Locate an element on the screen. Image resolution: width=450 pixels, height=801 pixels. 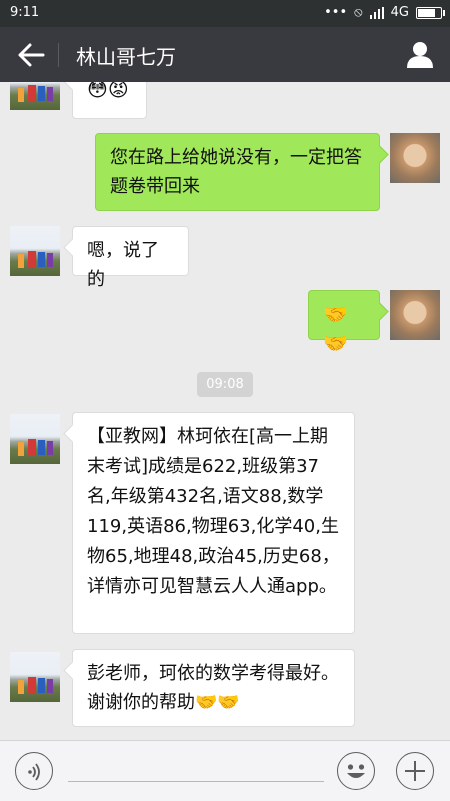
message-text: 彭老师，珂依的数学考得最好。谢谢你的帮助🤝🤝 is located at coordinates (213, 688).